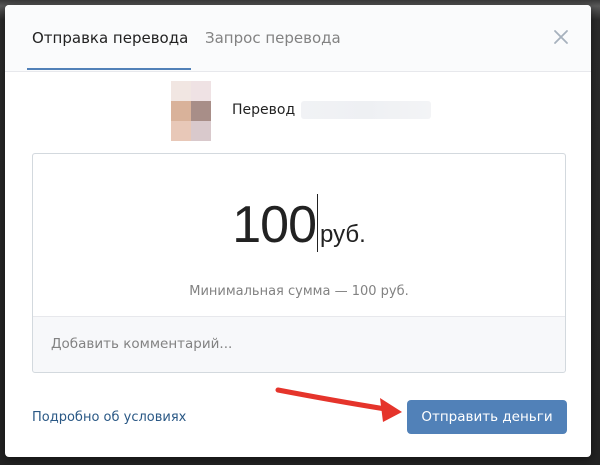 The image size is (600, 465). What do you see at coordinates (317, 223) in the screenshot?
I see `text-caret` at bounding box center [317, 223].